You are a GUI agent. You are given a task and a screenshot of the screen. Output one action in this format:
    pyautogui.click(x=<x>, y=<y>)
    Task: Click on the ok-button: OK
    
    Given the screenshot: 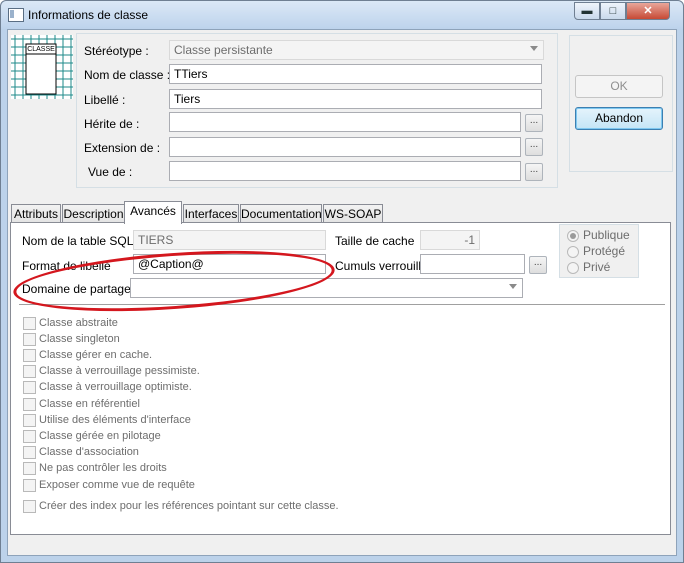 What is the action you would take?
    pyautogui.click(x=619, y=86)
    